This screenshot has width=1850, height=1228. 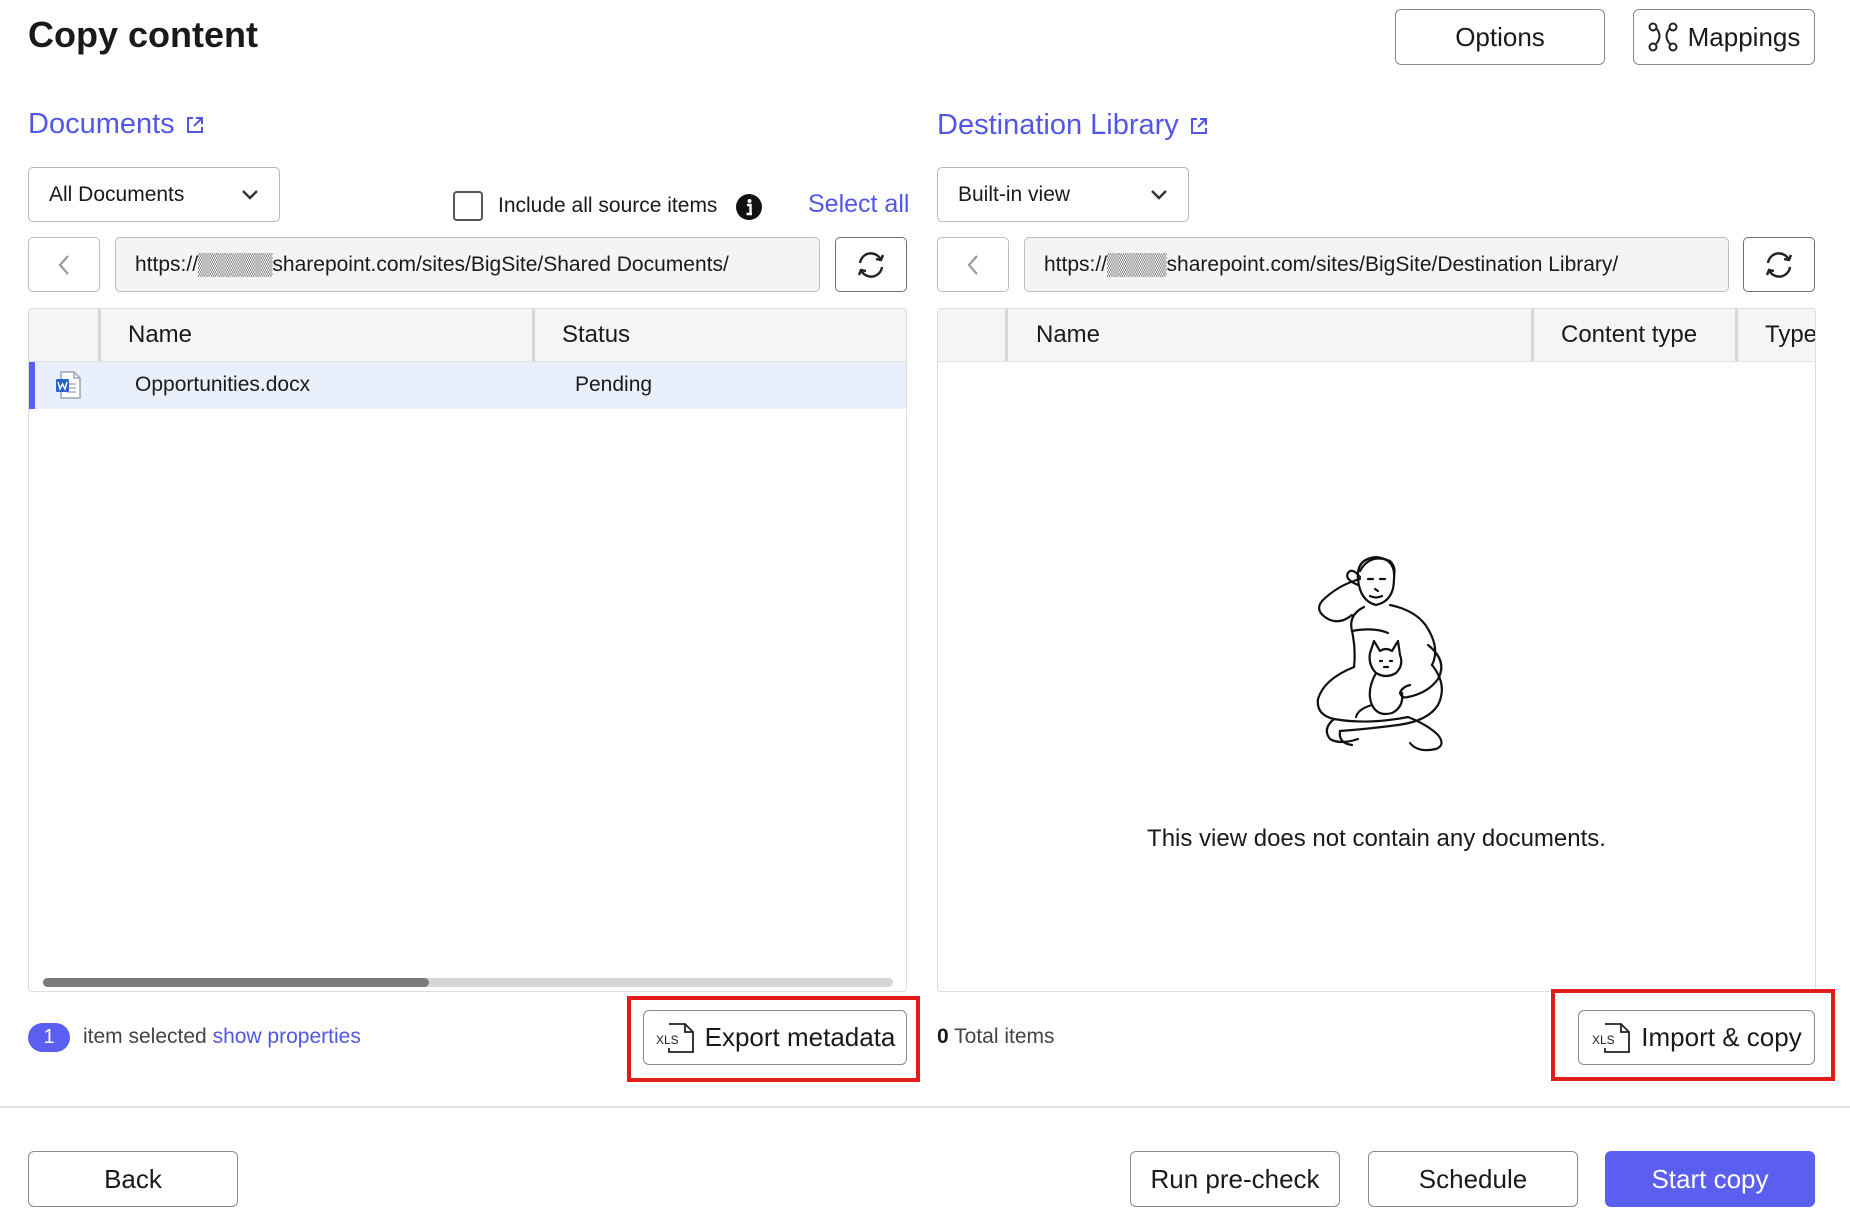 I want to click on run-precheck-button: Run pre-check, so click(x=1235, y=1179).